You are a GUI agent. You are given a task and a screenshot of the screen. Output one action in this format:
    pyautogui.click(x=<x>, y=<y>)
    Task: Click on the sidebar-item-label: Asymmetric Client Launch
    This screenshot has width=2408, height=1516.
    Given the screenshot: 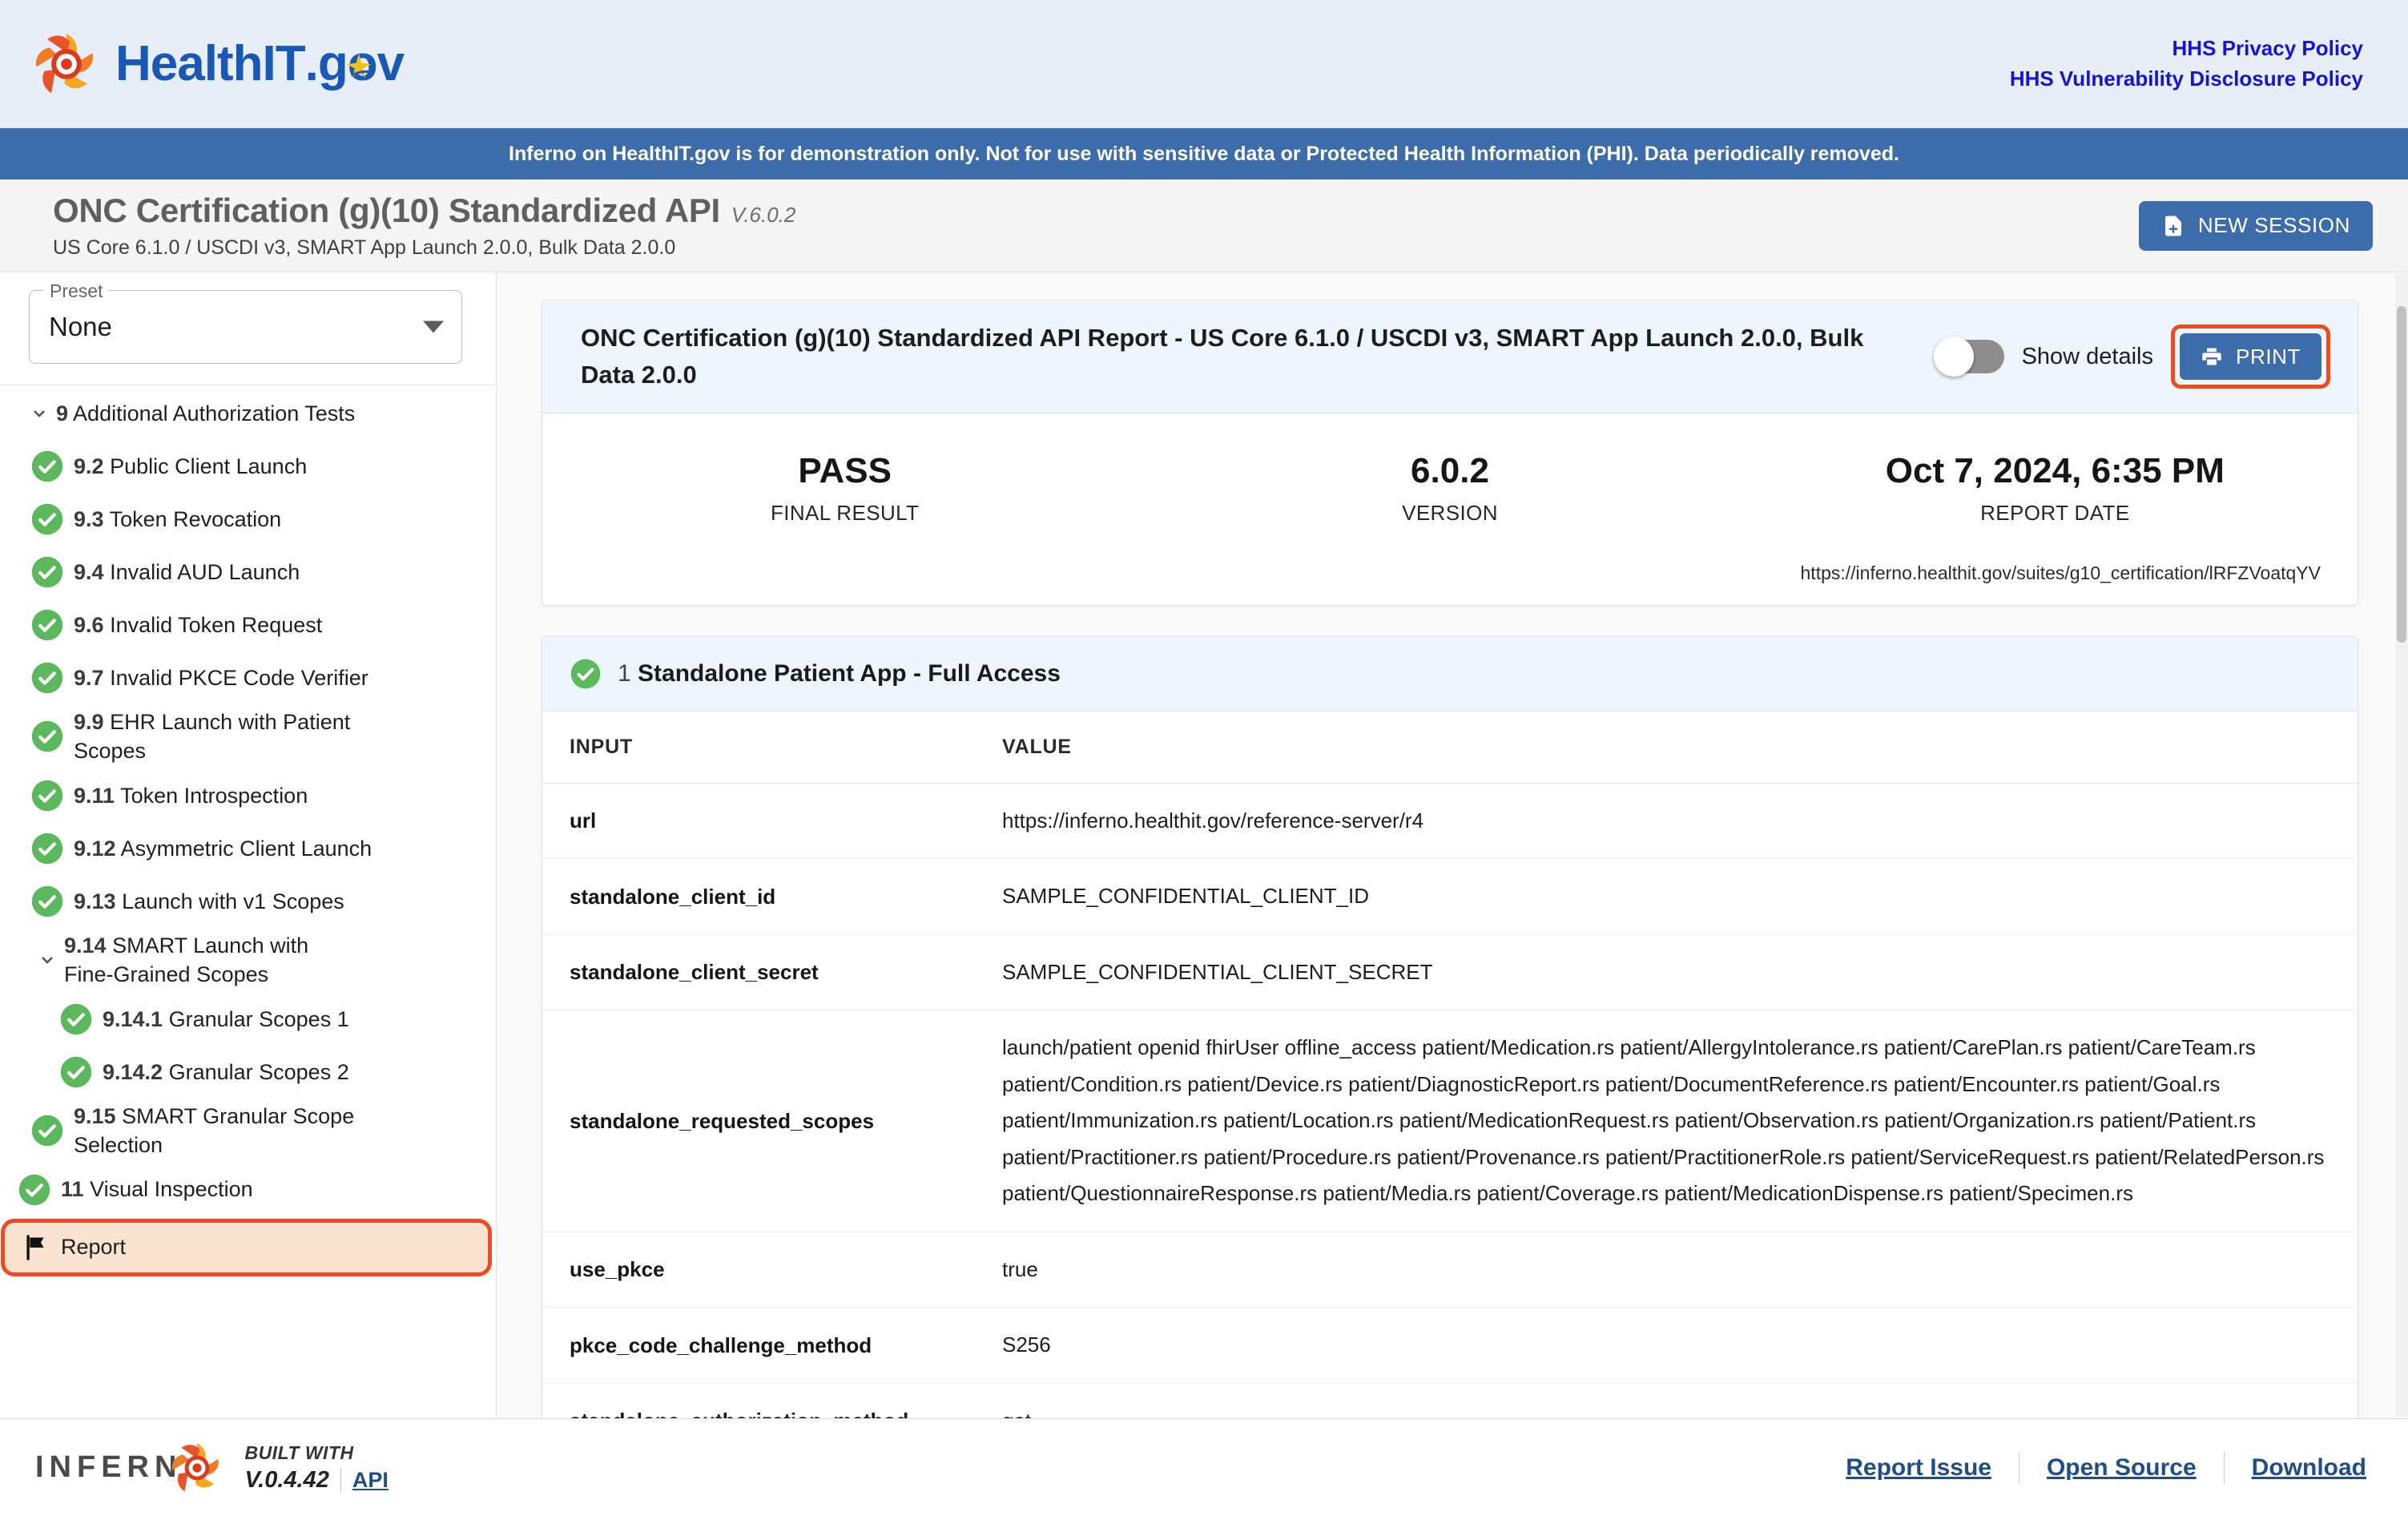 What is the action you would take?
    pyautogui.click(x=246, y=848)
    